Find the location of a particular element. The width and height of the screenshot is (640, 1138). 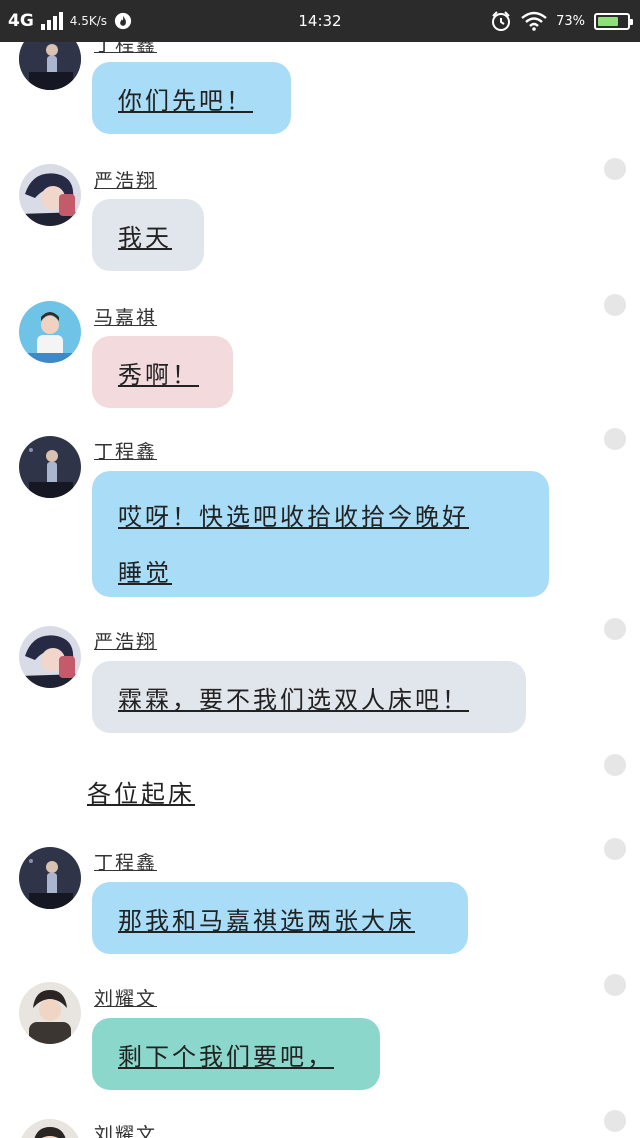

message-text: 秀啊！ is located at coordinates (158, 374).